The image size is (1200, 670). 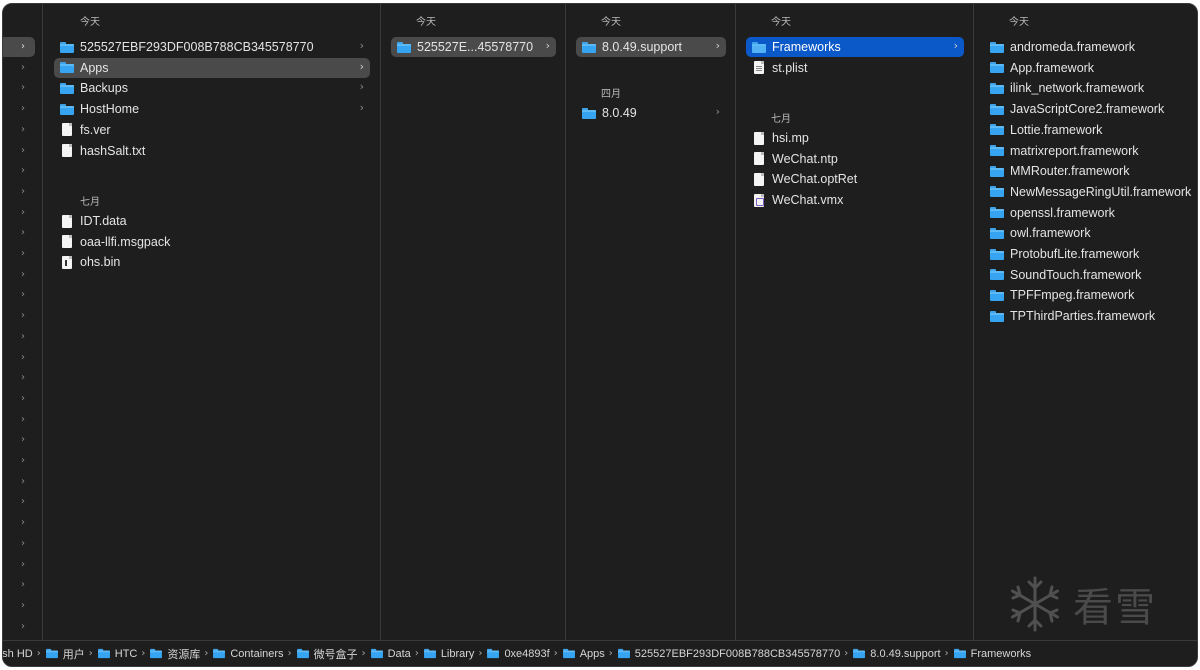 What do you see at coordinates (113, 150) in the screenshot?
I see `item-label: hashSalt.txt` at bounding box center [113, 150].